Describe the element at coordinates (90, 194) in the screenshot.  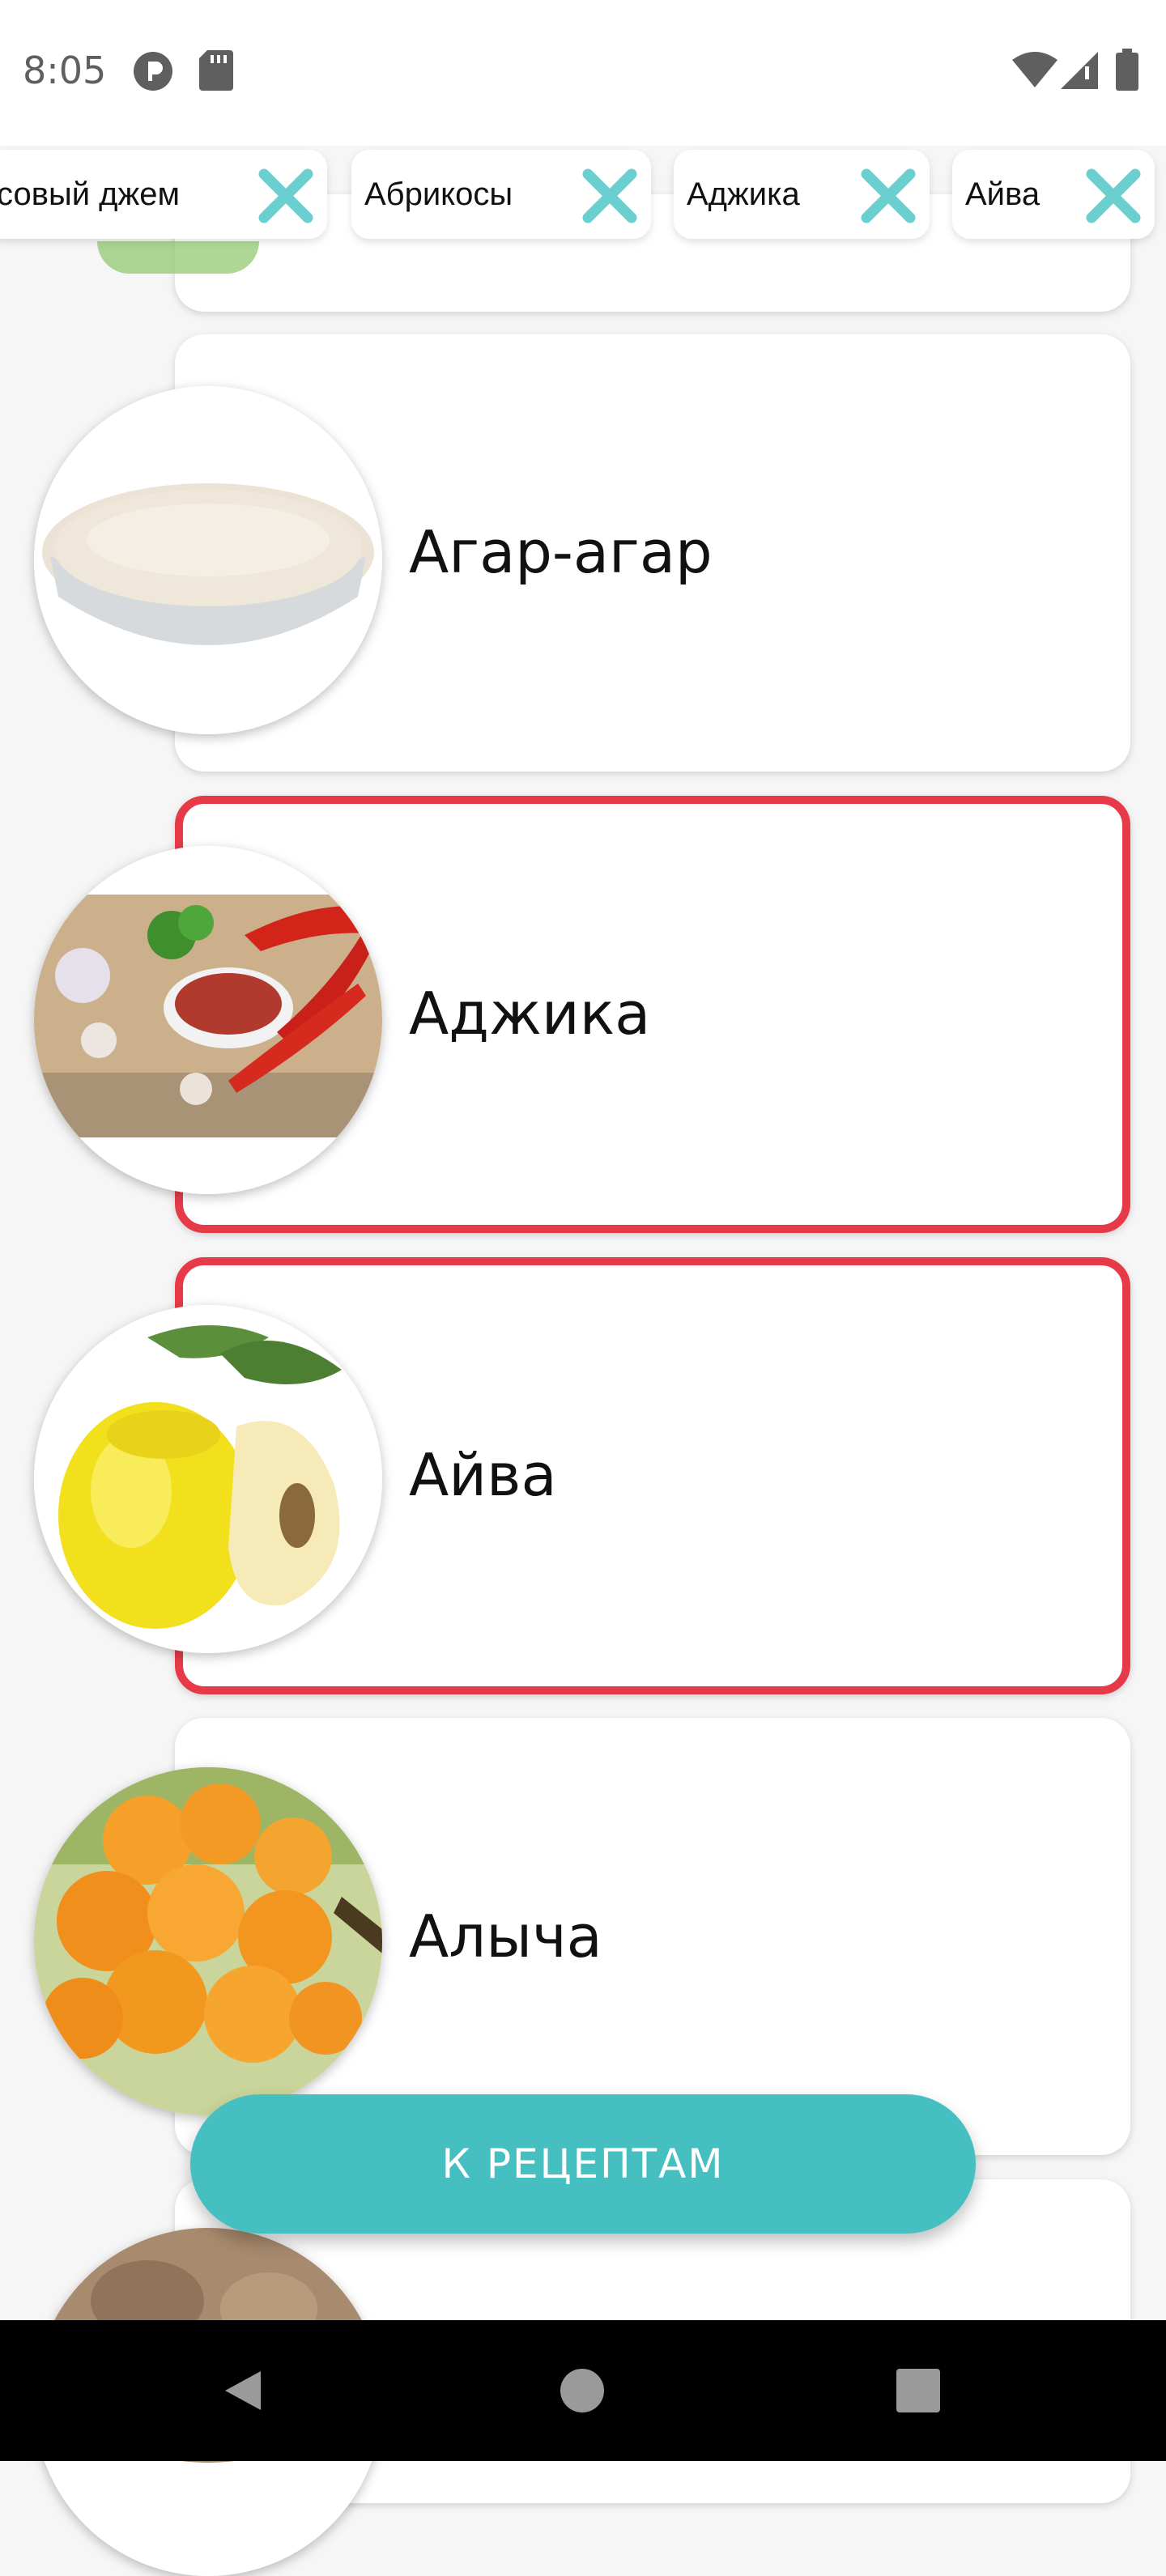
I see `chip-label: совый джем` at that location.